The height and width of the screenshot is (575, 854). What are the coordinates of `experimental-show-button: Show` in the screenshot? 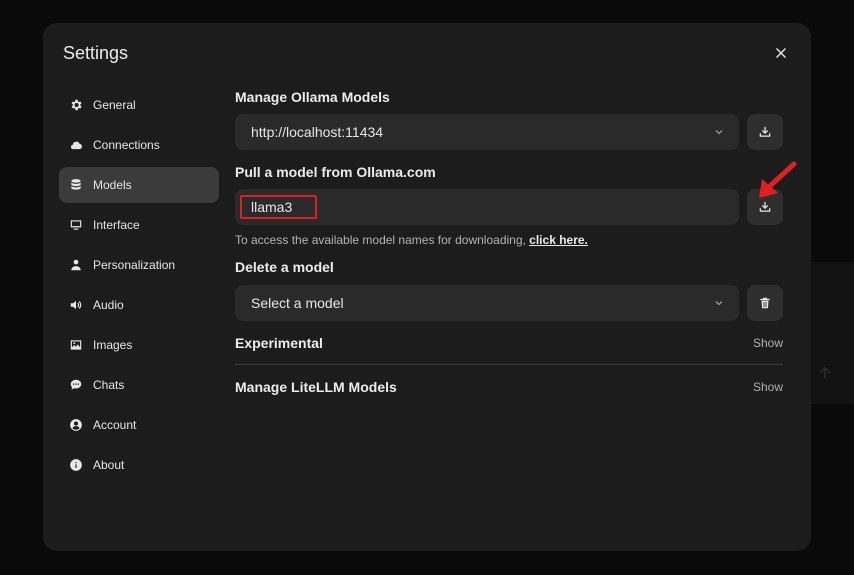 It's located at (768, 343).